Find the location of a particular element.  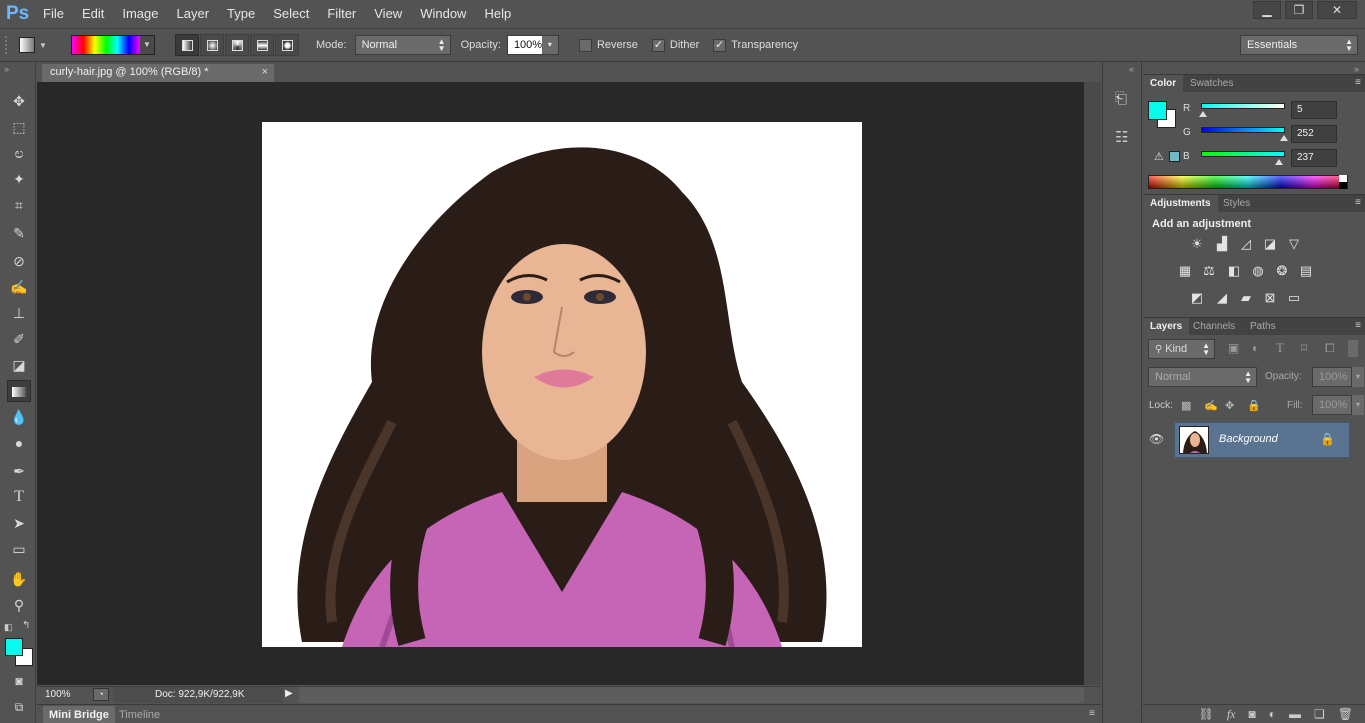

threshold-icon: ▰ is located at coordinates (1246, 297).